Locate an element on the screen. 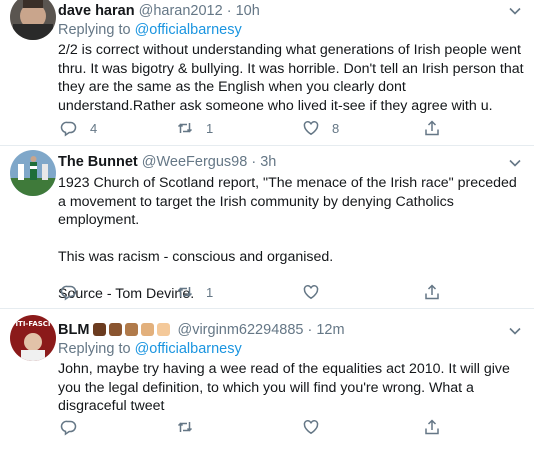 This screenshot has height=449, width=534. fist-emojis is located at coordinates (133, 330).